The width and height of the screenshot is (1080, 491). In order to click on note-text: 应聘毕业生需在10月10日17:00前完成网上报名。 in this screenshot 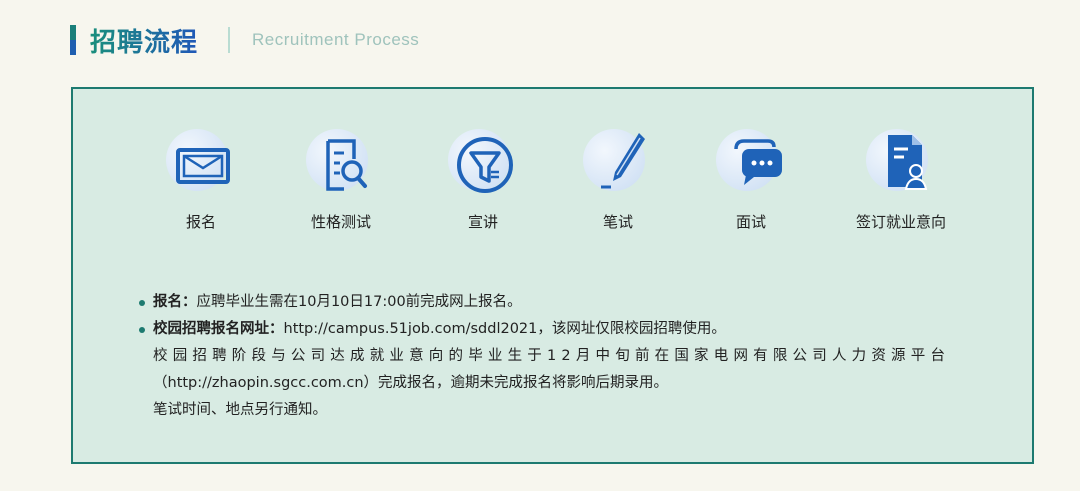, I will do `click(359, 302)`.